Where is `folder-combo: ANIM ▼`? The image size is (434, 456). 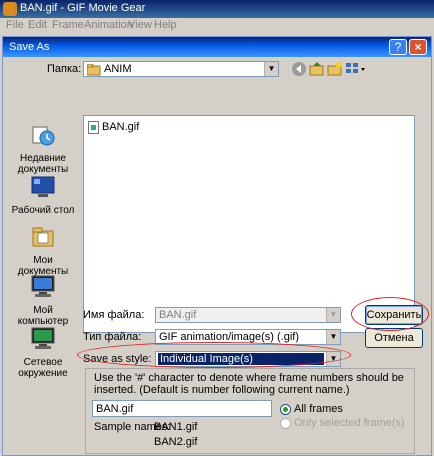
folder-combo: ANIM ▼ is located at coordinates (181, 69).